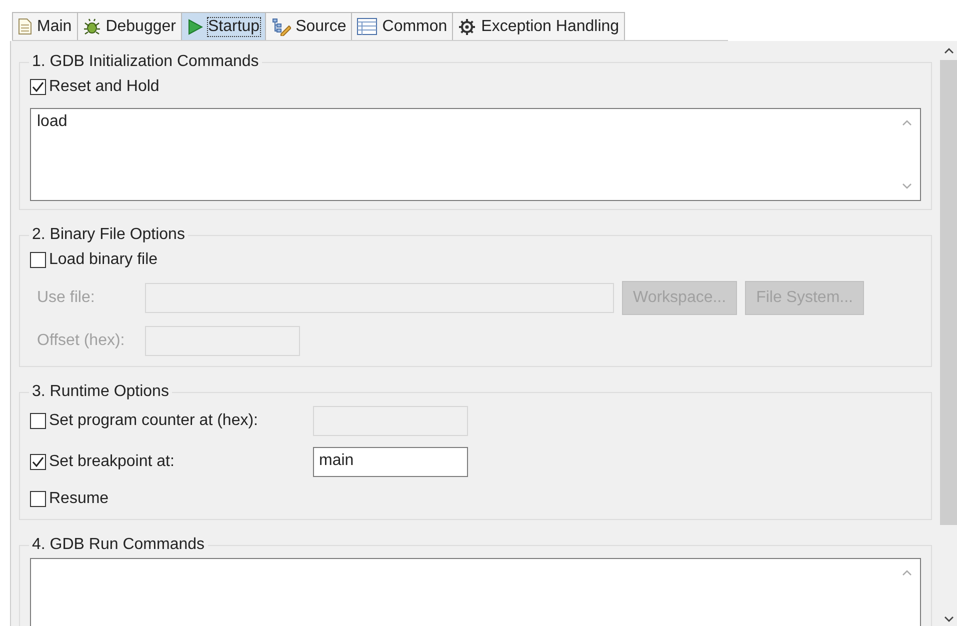 This screenshot has width=957, height=626. I want to click on field-label: Use file:, so click(66, 298).